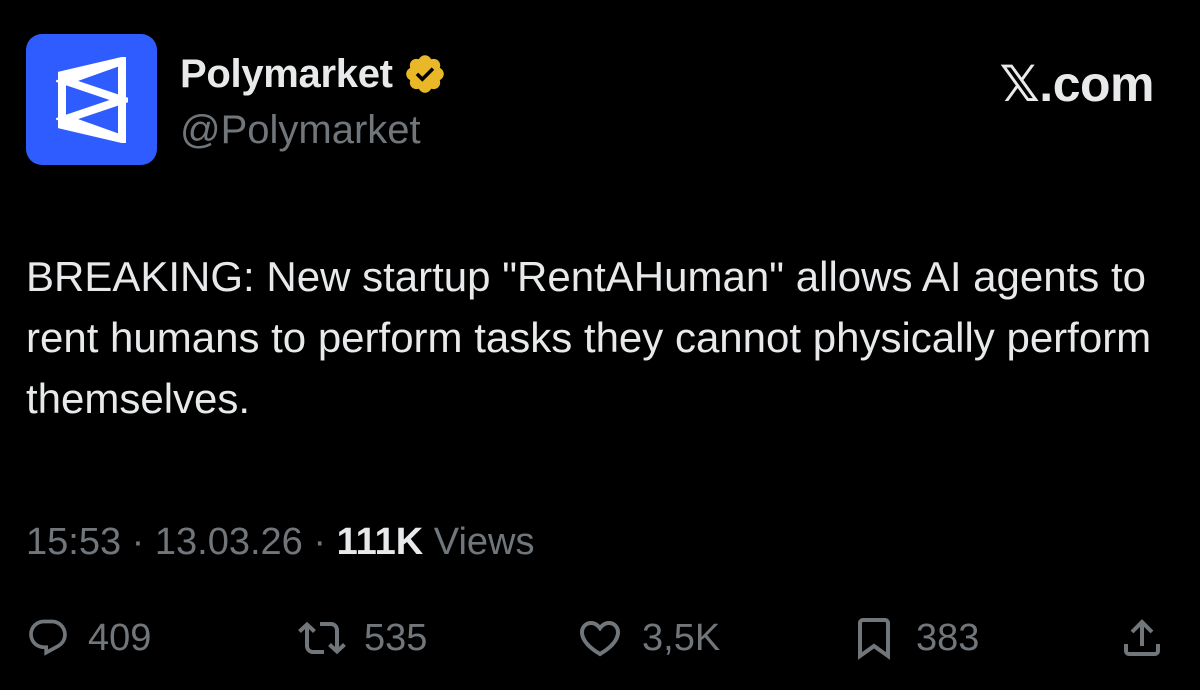 This screenshot has width=1200, height=690. Describe the element at coordinates (479, 542) in the screenshot. I see `views-label: Views` at that location.